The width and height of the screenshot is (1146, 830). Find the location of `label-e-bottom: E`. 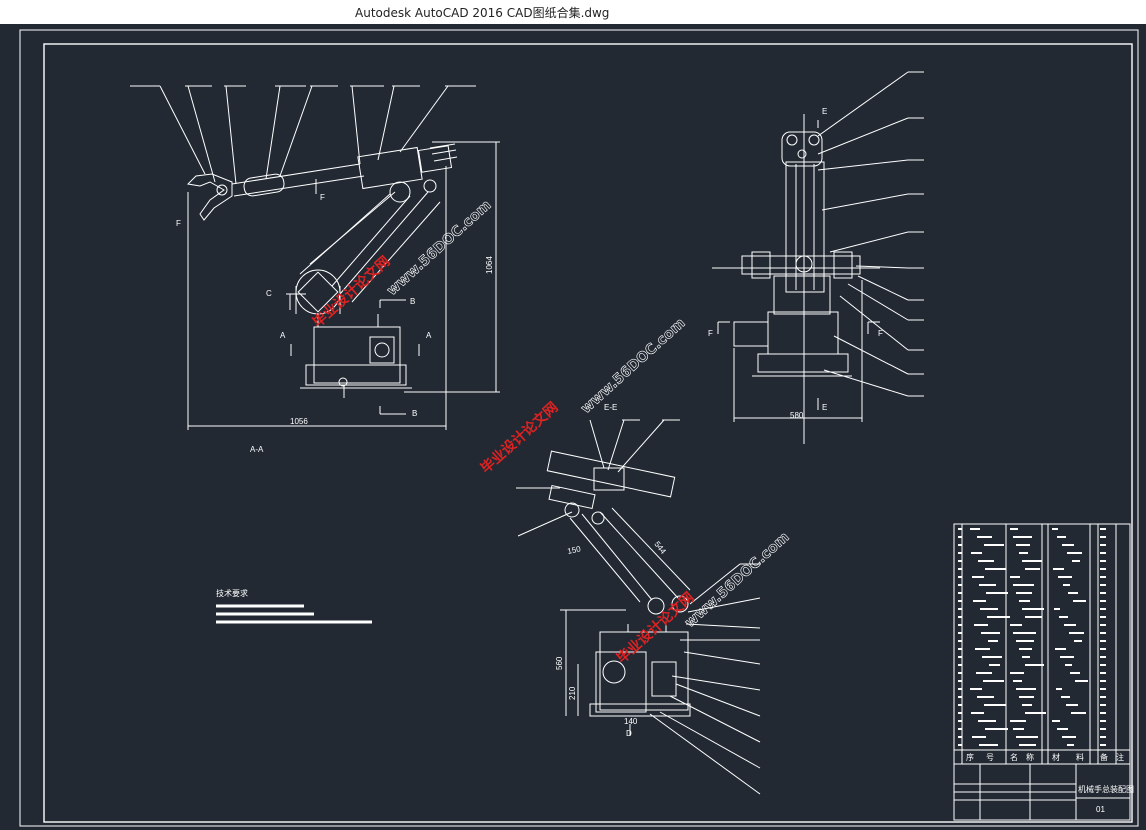

label-e-bottom: E is located at coordinates (824, 407).